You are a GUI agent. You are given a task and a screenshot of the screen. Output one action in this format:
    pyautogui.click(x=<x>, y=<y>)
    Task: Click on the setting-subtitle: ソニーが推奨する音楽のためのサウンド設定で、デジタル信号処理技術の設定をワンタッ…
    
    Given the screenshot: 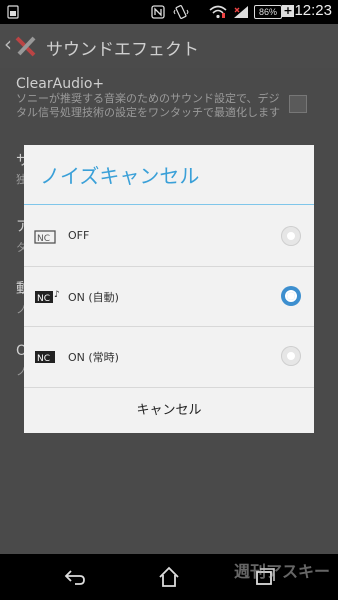 What is the action you would take?
    pyautogui.click(x=148, y=105)
    